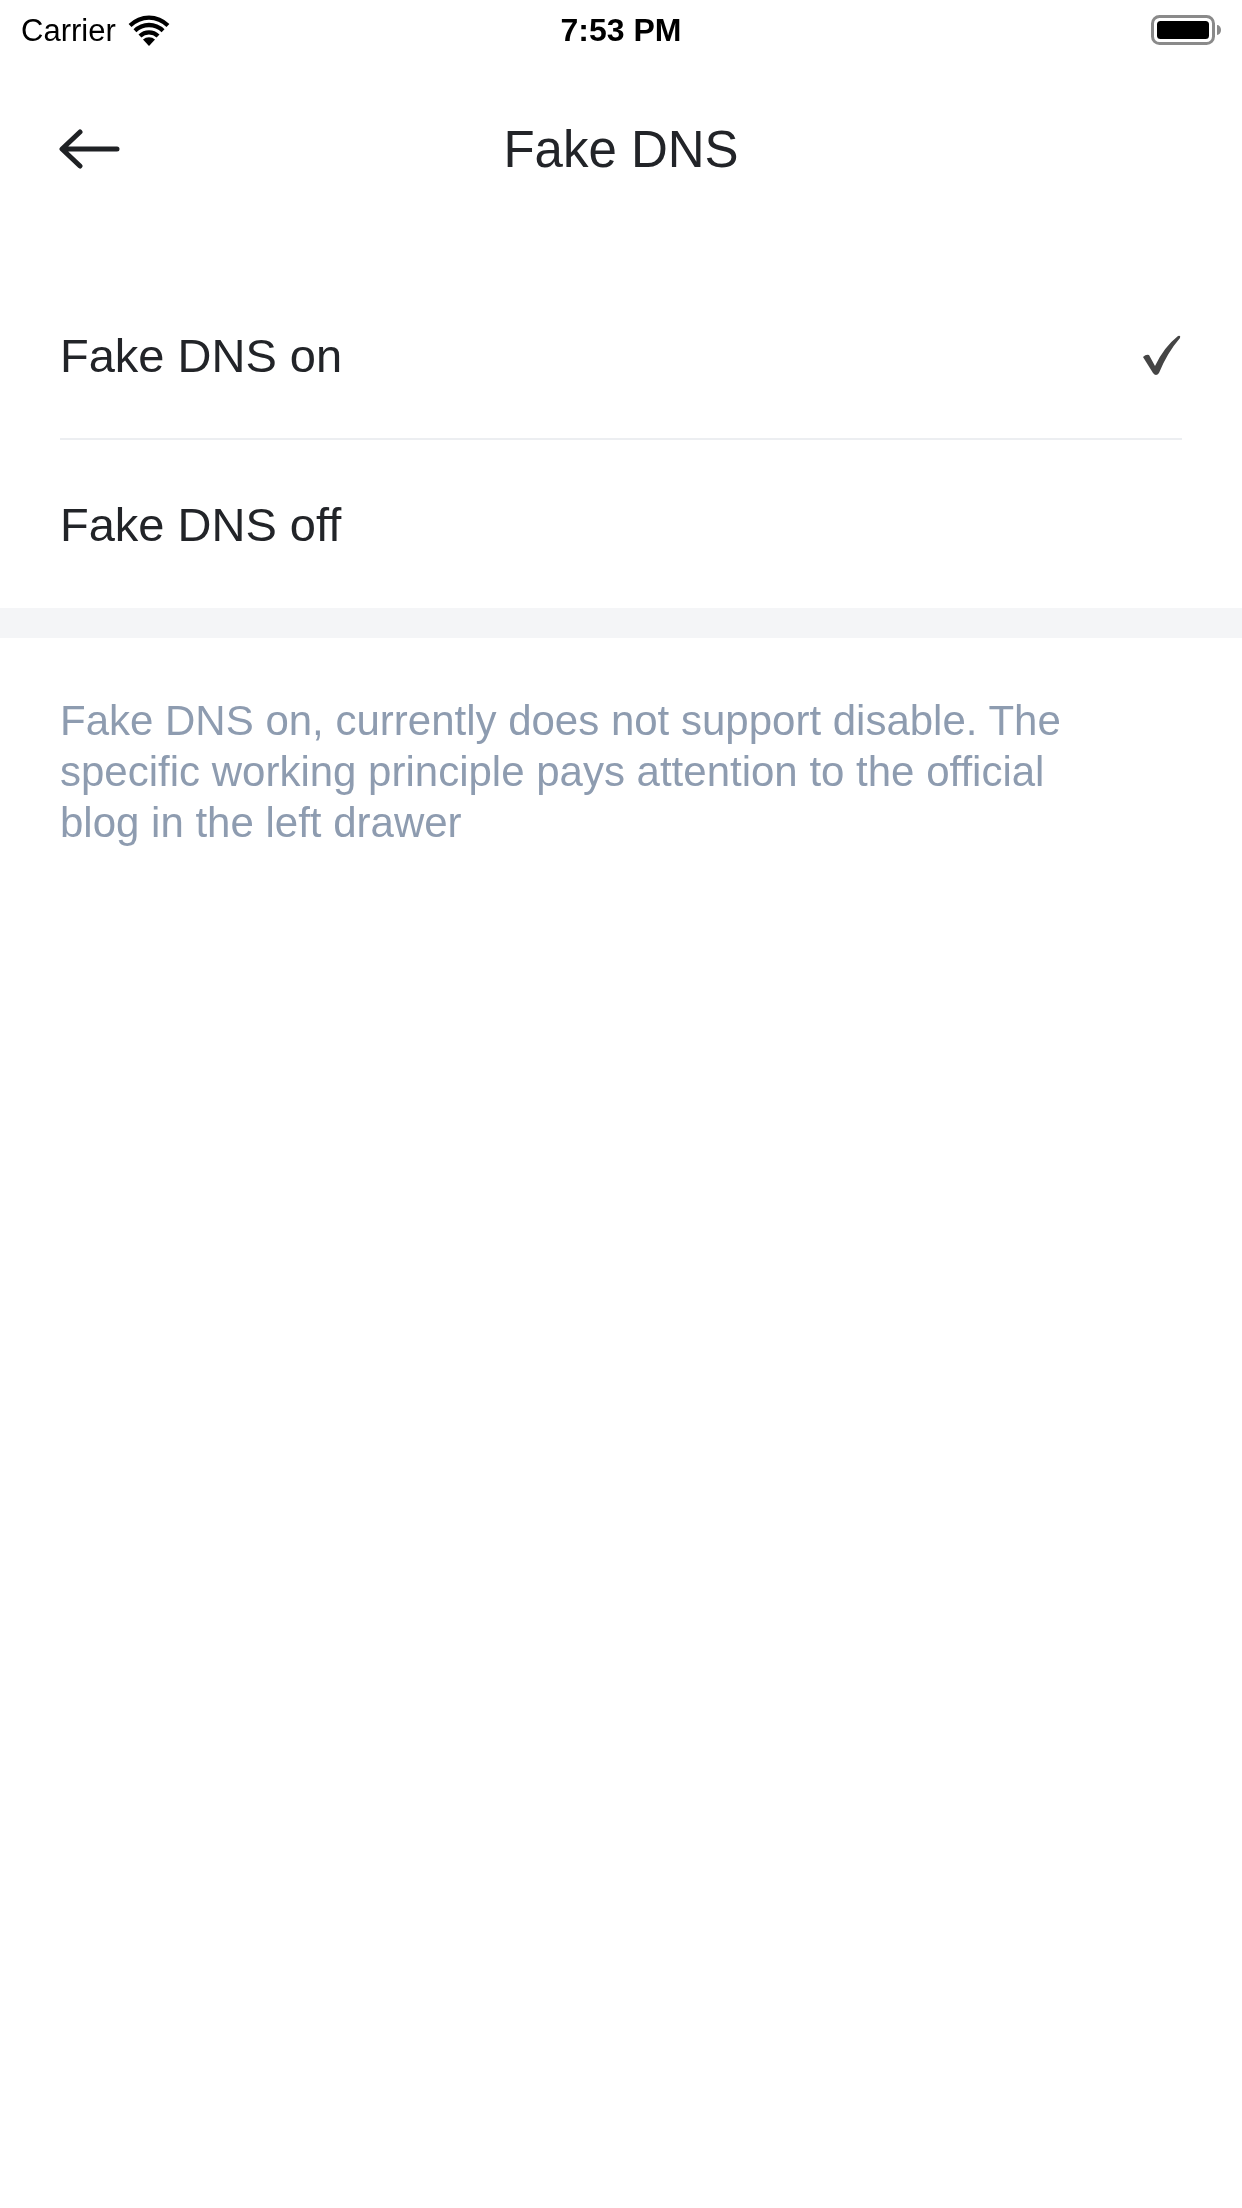 Image resolution: width=1242 pixels, height=2208 pixels. Describe the element at coordinates (1186, 30) in the screenshot. I see `battery-icon` at that location.